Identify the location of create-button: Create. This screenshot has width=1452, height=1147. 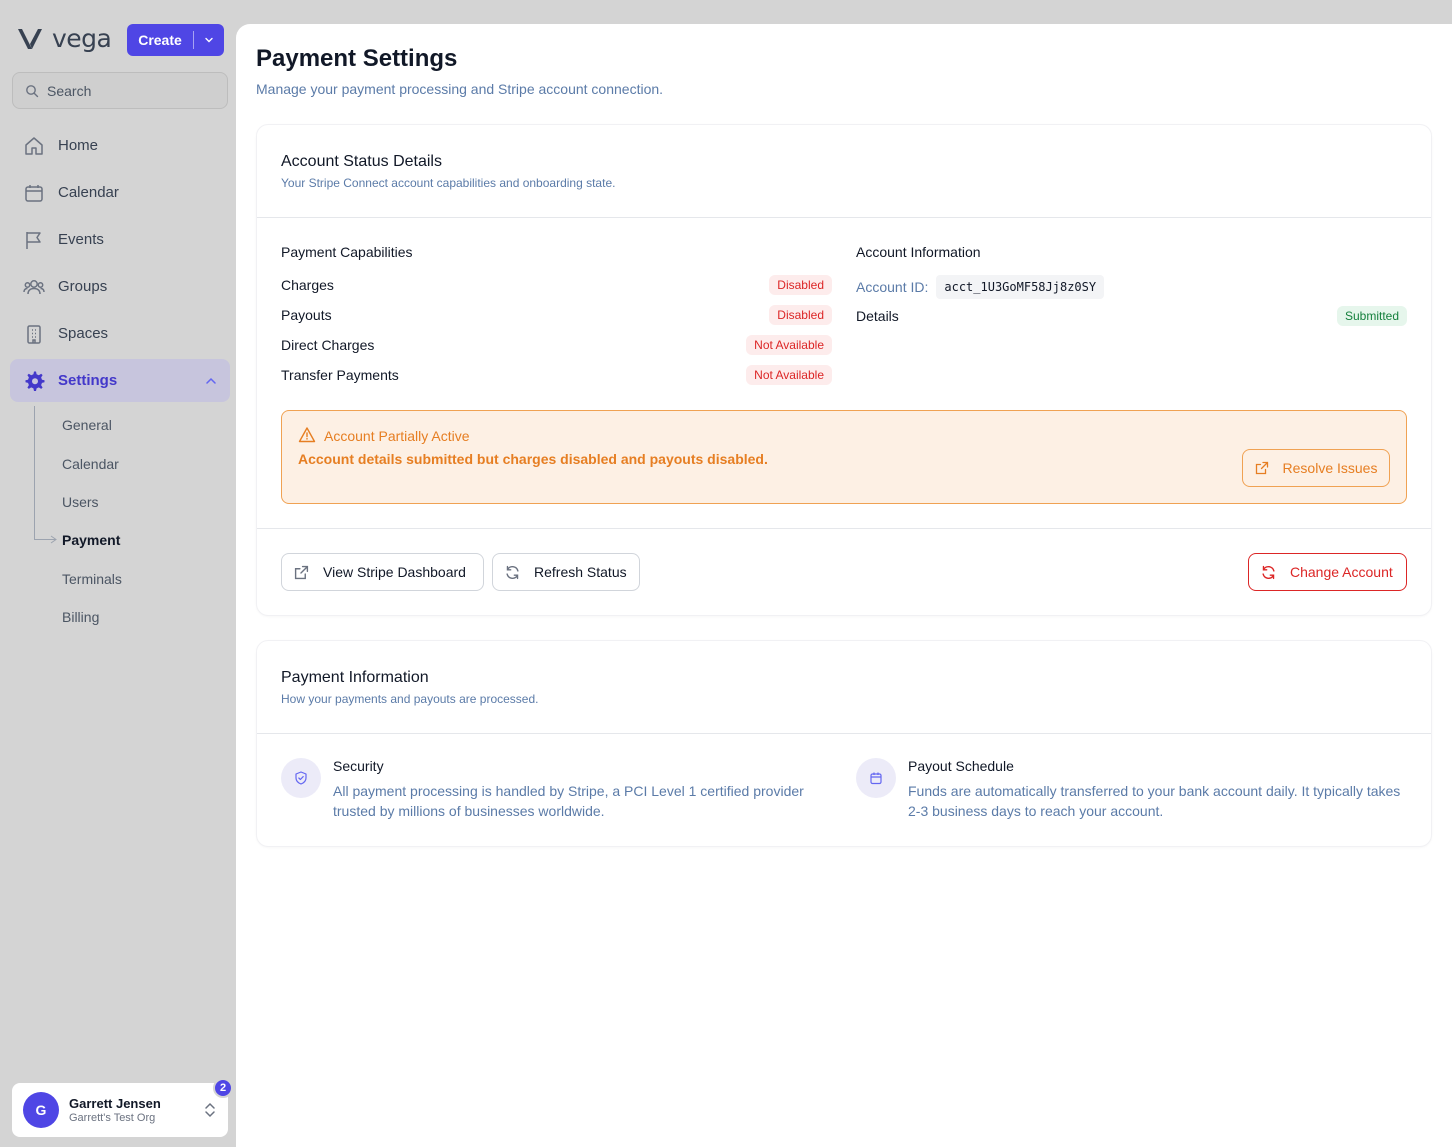
(175, 40).